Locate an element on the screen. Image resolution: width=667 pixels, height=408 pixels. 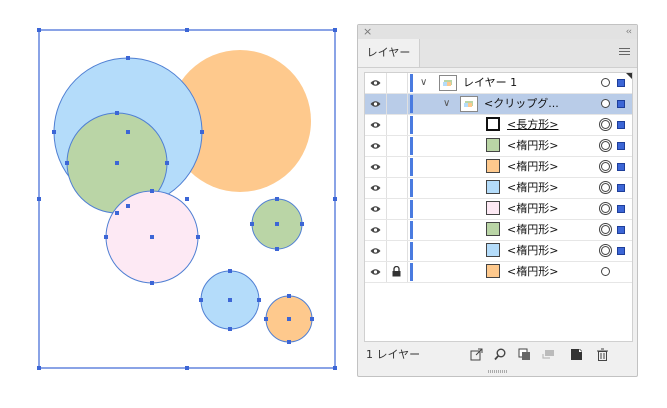
layer-row-ellipse-locked: <楕円形> is located at coordinates (498, 272).